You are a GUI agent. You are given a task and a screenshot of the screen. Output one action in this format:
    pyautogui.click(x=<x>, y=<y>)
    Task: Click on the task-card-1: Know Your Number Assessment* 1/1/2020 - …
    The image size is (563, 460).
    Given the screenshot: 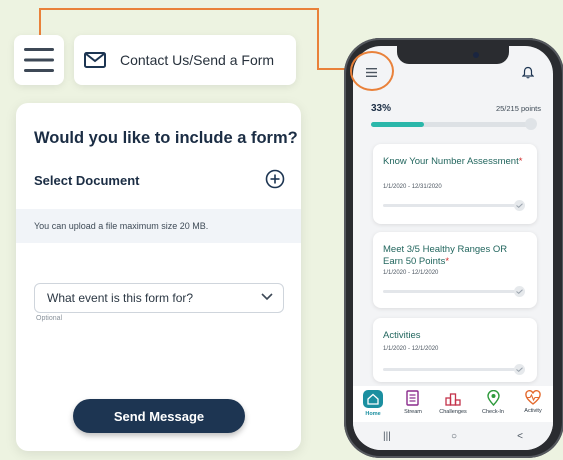 What is the action you would take?
    pyautogui.click(x=455, y=184)
    